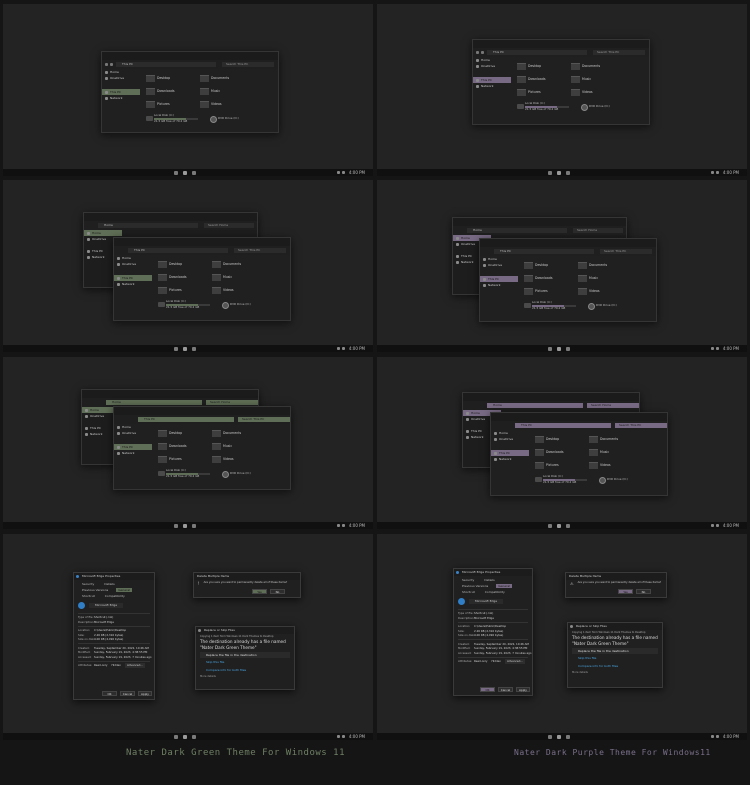 The image size is (750, 785). What do you see at coordinates (559, 736) in the screenshot?
I see `explorer-taskbar-icon` at bounding box center [559, 736].